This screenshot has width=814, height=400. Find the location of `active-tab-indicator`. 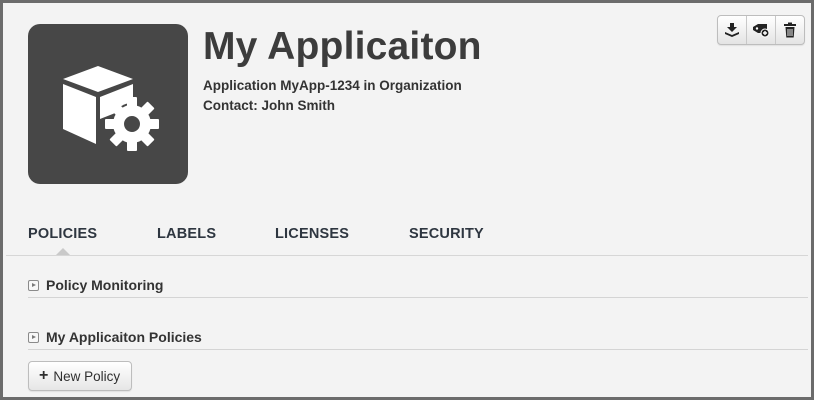

active-tab-indicator is located at coordinates (63, 251).